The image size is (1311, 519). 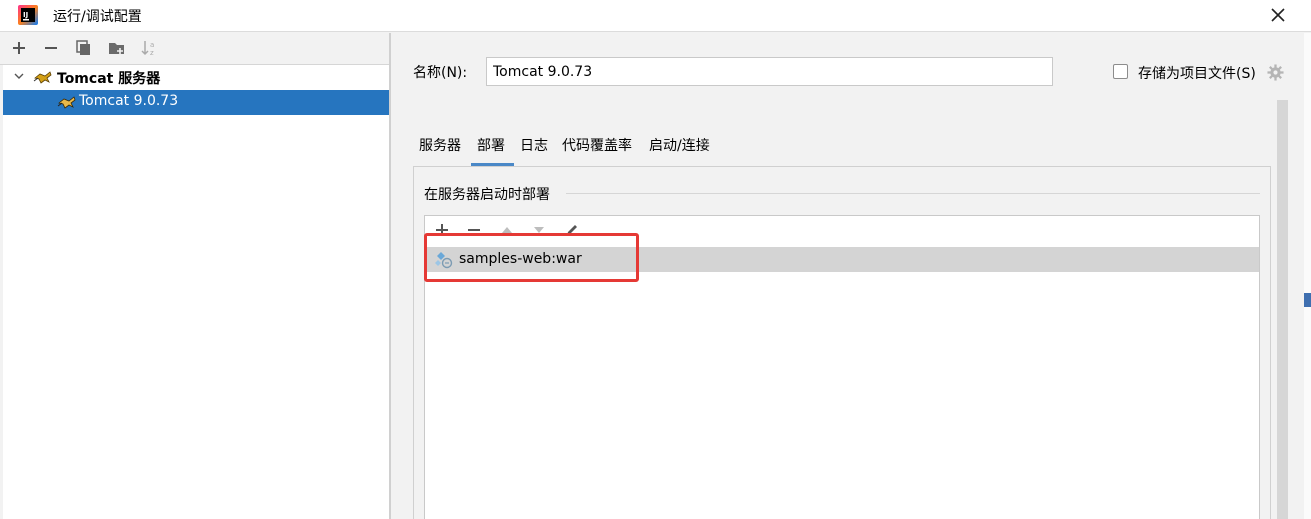 I want to click on section-title: 在服务器启动时部署, so click(x=487, y=195).